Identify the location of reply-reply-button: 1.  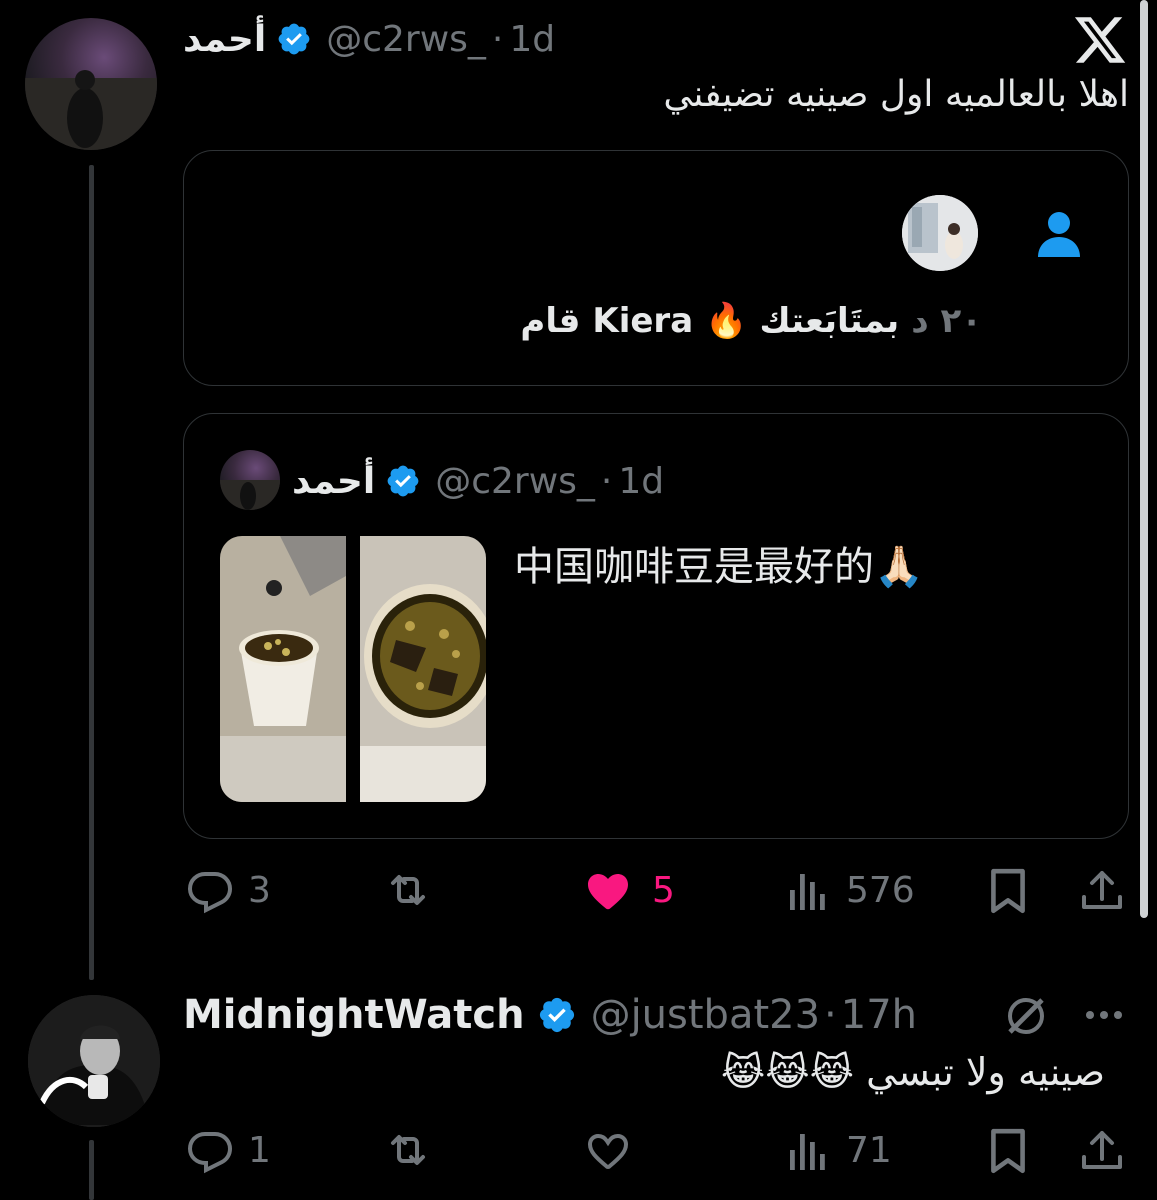
(228, 1150).